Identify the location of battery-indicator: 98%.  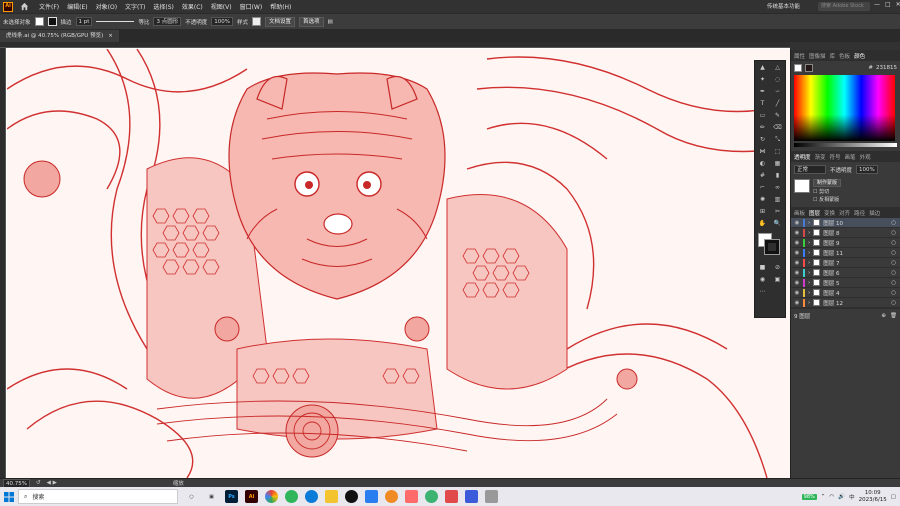
(809, 496).